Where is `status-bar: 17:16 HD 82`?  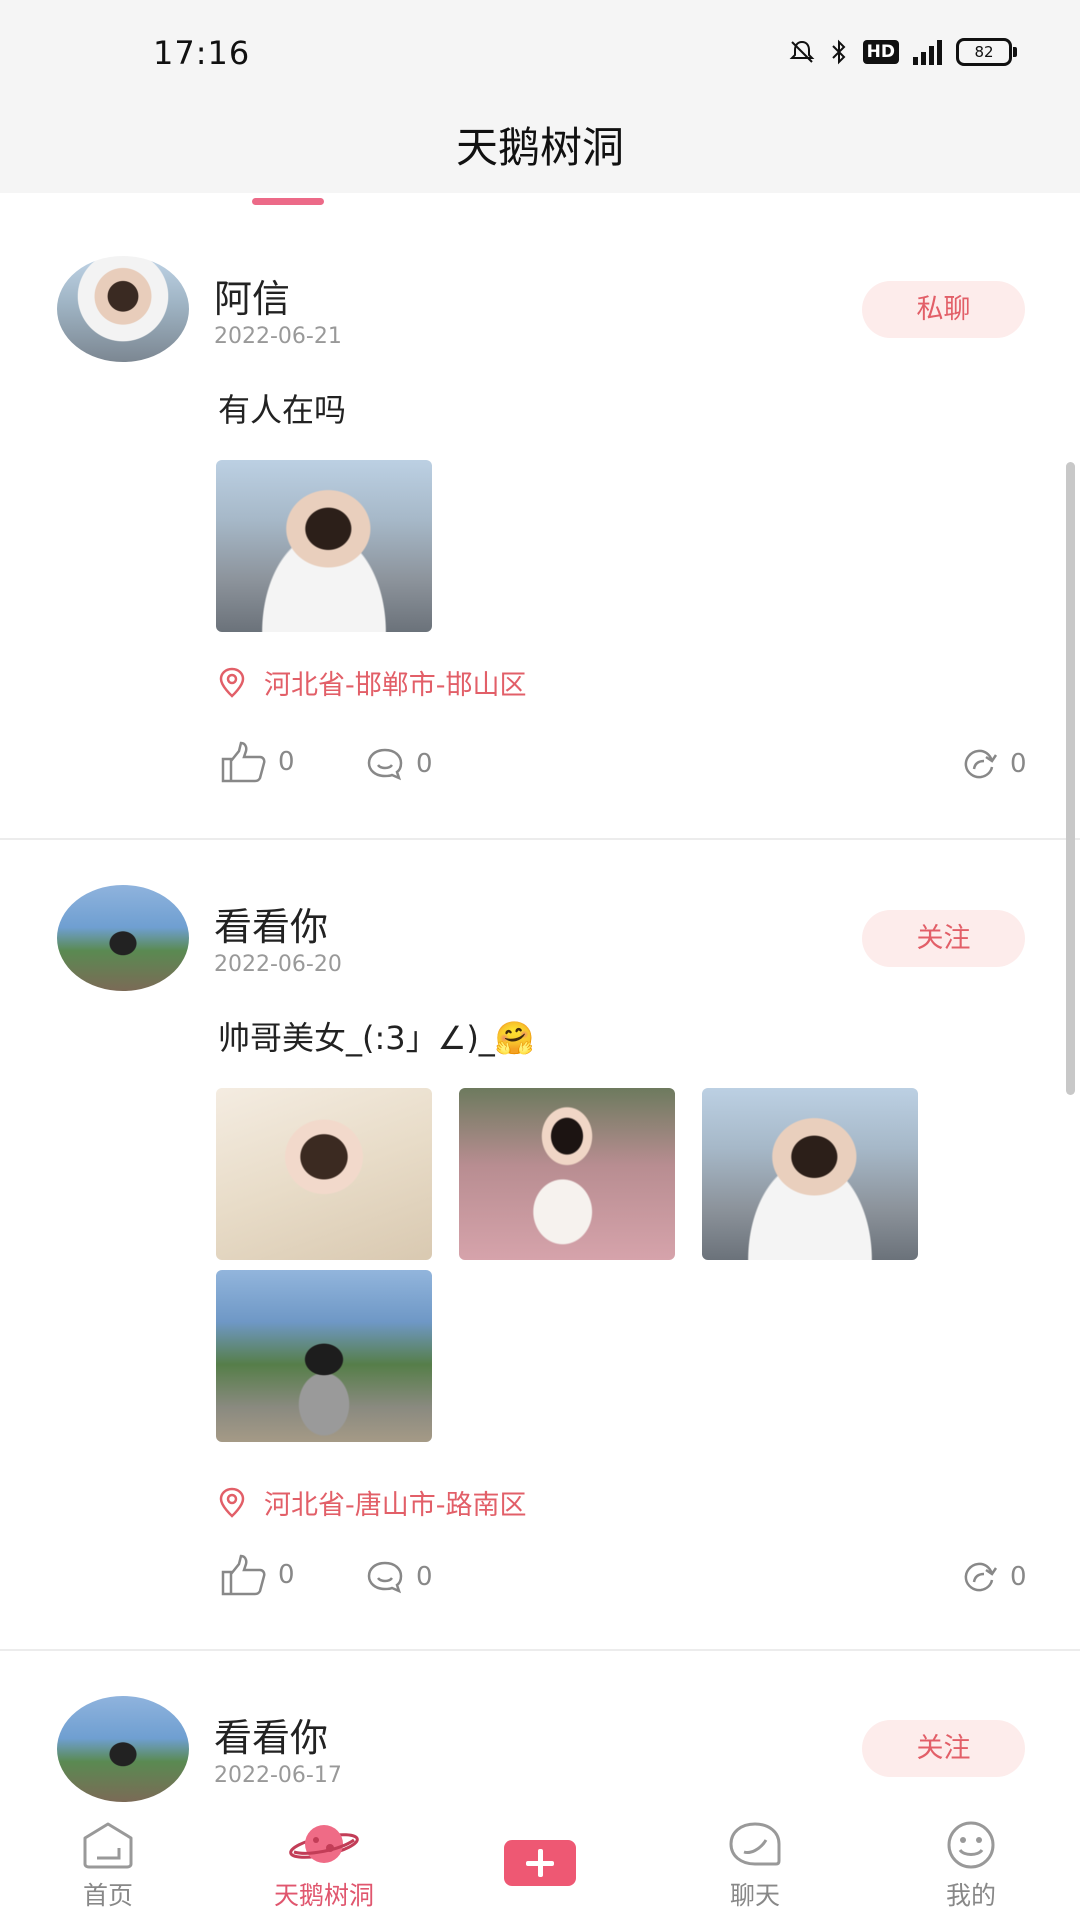 status-bar: 17:16 HD 82 is located at coordinates (540, 50).